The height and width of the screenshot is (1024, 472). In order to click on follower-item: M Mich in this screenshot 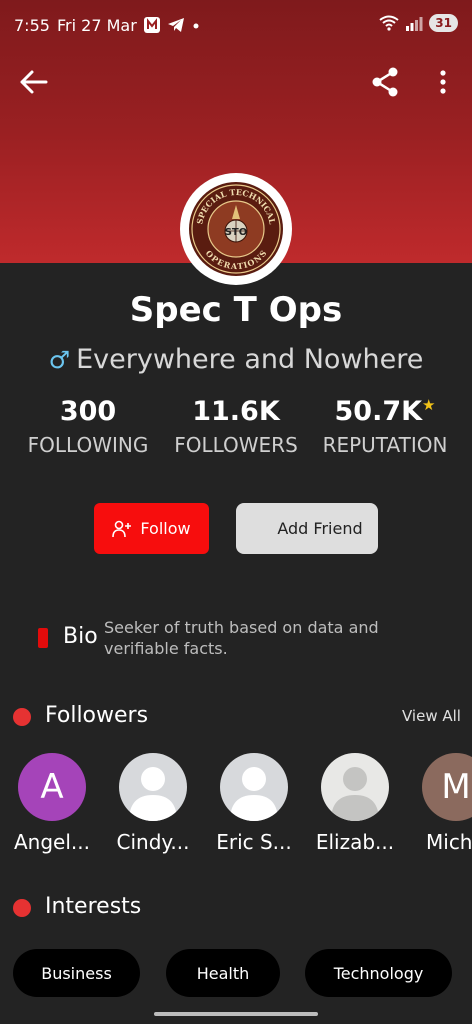, I will do `click(441, 803)`.